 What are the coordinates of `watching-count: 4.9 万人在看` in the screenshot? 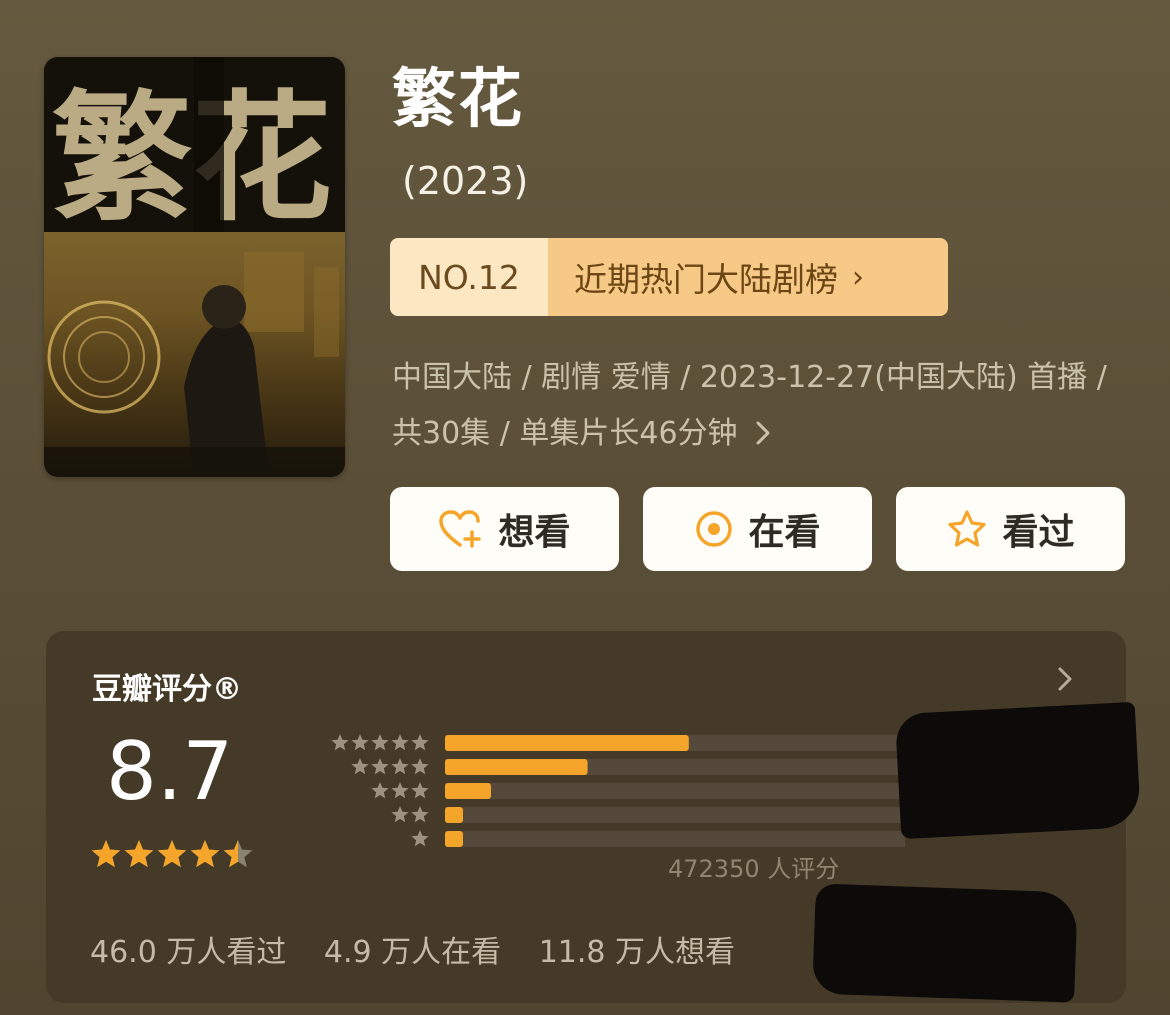 It's located at (412, 952).